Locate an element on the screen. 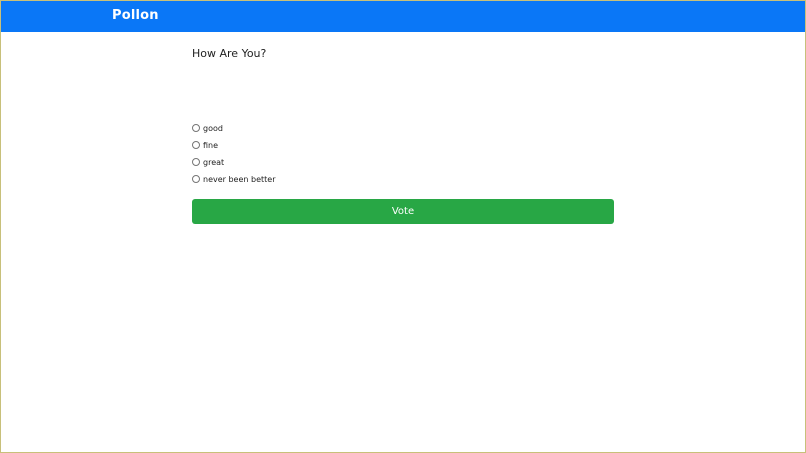  option-label: fine is located at coordinates (211, 145).